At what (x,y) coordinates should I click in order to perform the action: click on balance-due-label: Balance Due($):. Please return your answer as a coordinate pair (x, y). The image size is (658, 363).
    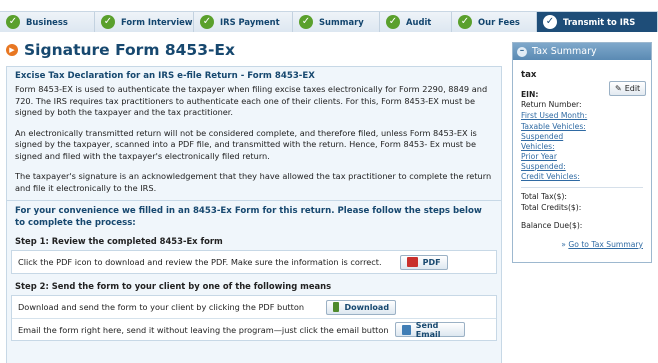
    Looking at the image, I should click on (552, 225).